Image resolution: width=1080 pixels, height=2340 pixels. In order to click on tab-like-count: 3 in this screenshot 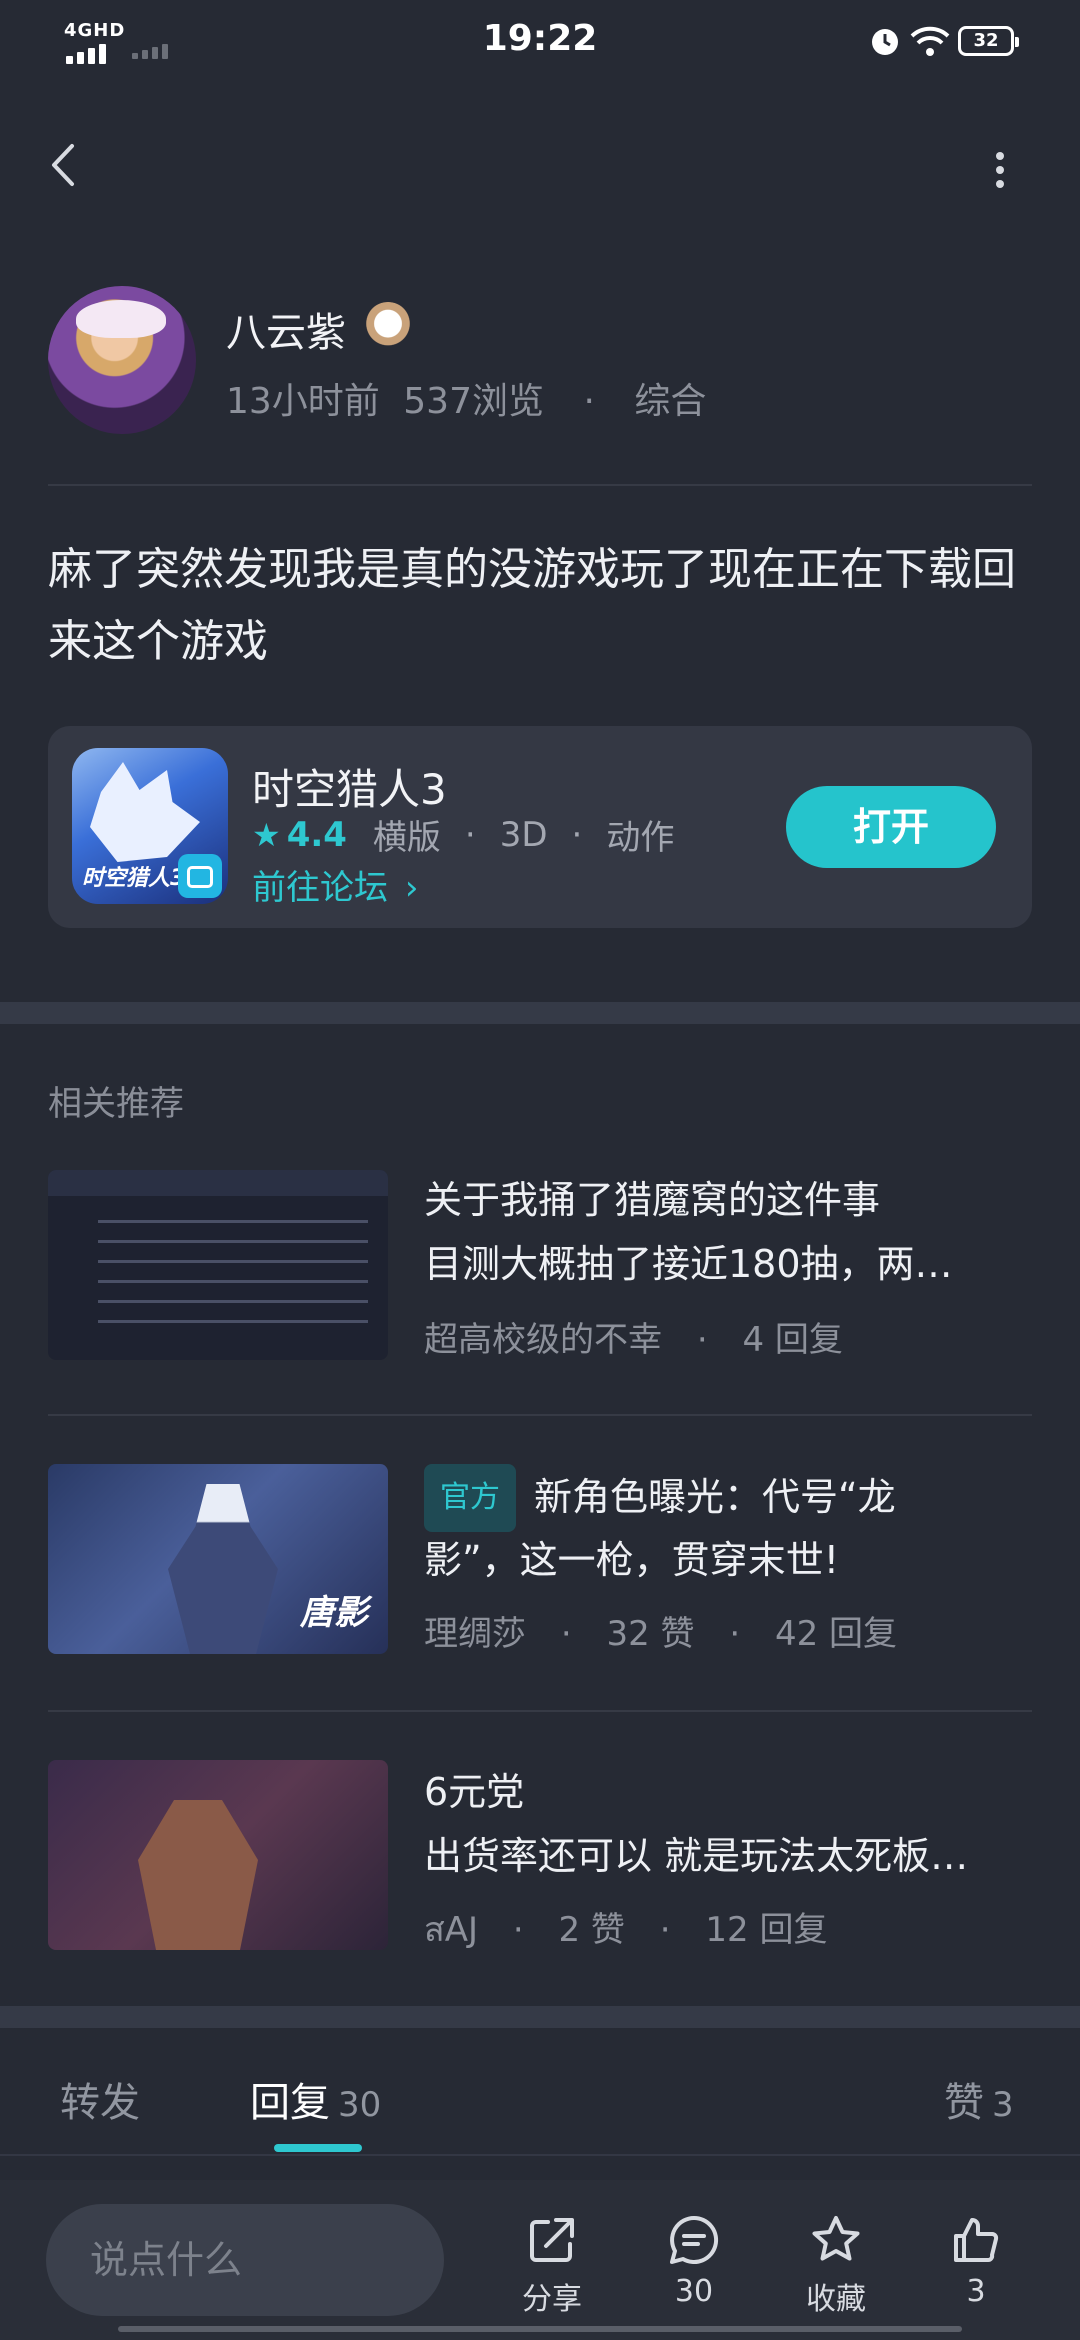, I will do `click(1003, 2105)`.